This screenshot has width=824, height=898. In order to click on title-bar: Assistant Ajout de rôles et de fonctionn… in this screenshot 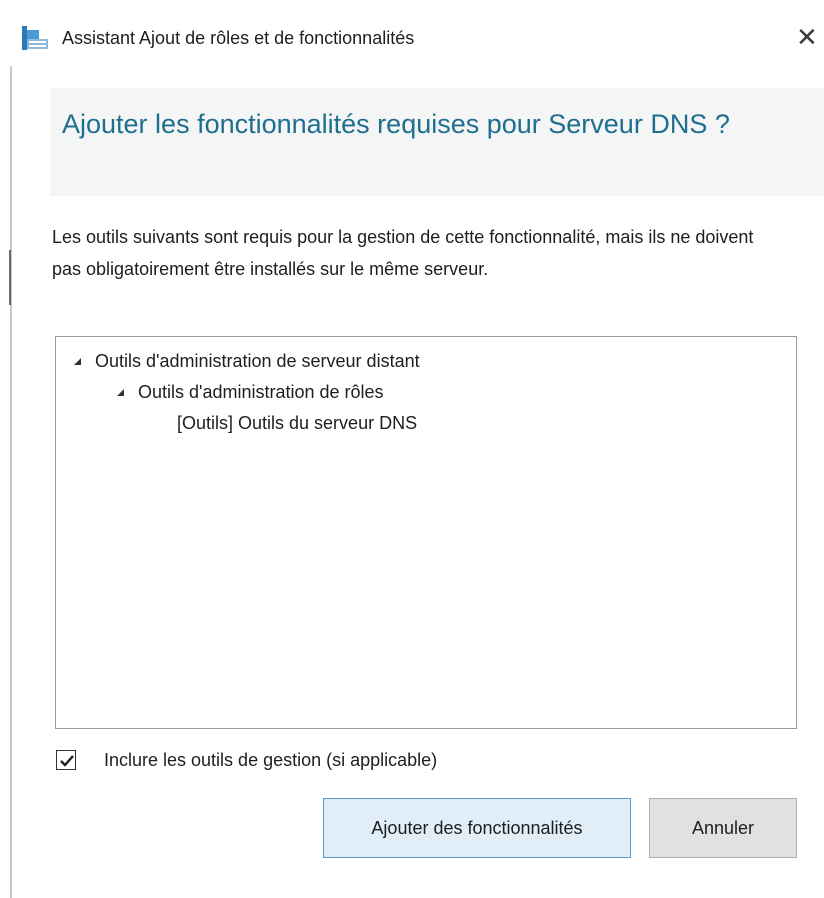, I will do `click(412, 33)`.